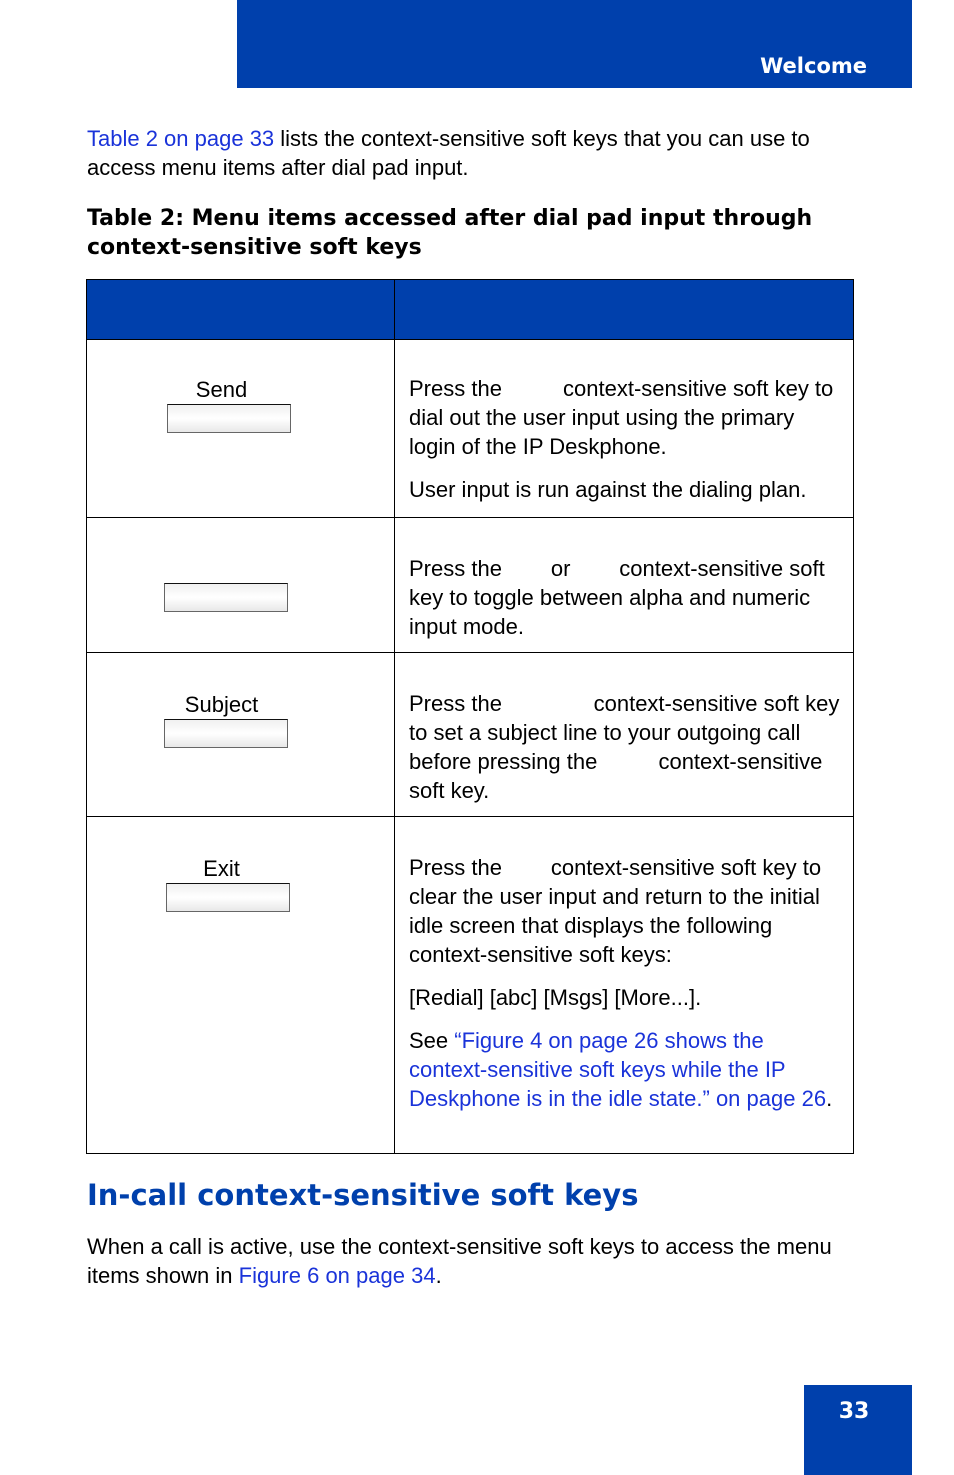 The image size is (954, 1475). What do you see at coordinates (829, 1098) in the screenshot?
I see `see-suffix: .` at bounding box center [829, 1098].